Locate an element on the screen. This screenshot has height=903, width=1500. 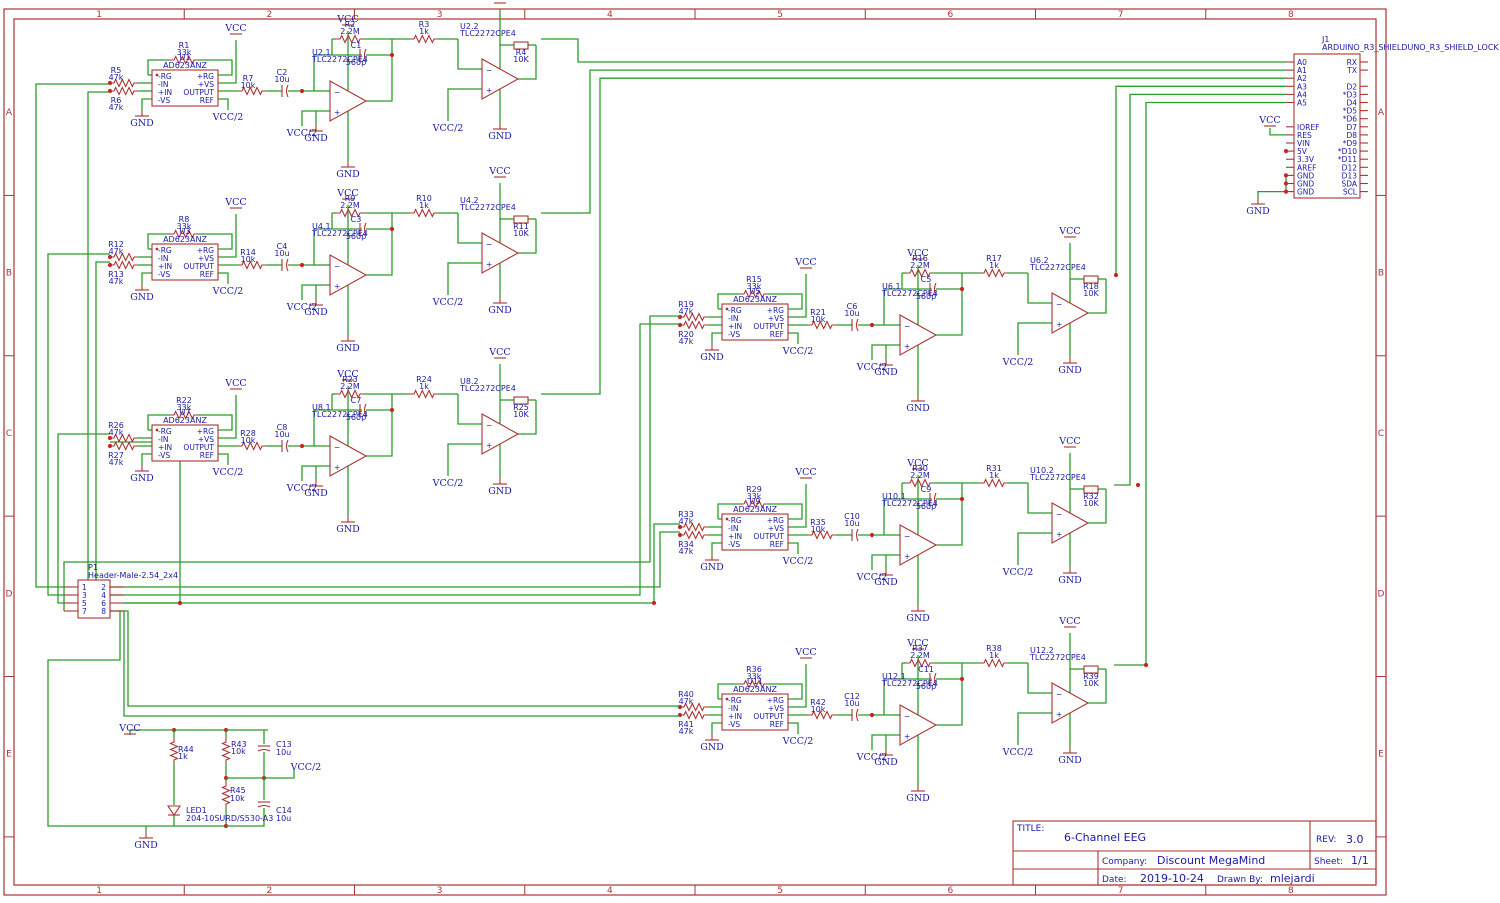
header-part: Header-Male-2.54_2x4 is located at coordinates (133, 575).